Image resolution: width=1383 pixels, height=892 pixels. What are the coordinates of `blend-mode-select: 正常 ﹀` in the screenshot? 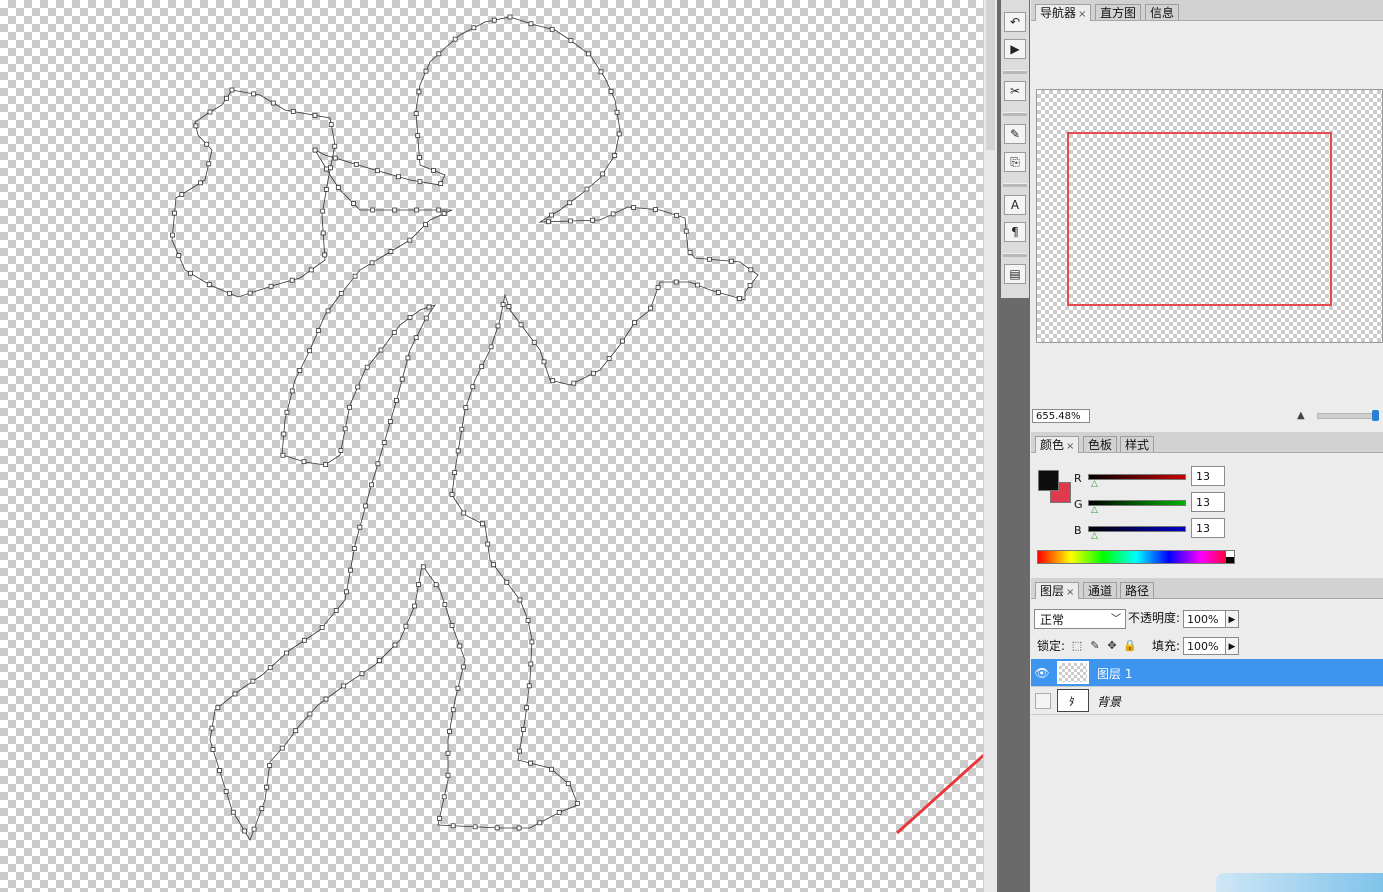 It's located at (1080, 619).